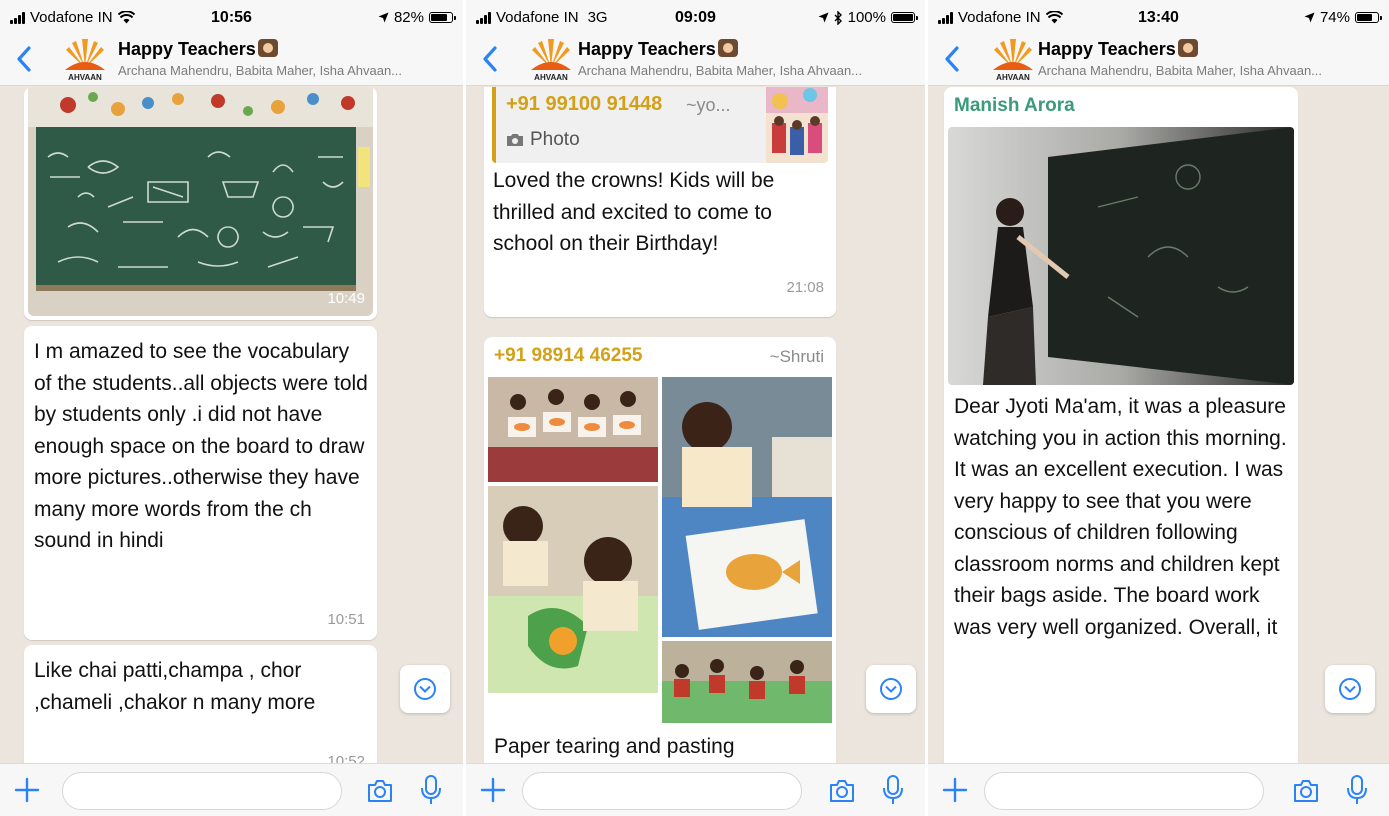 Image resolution: width=1389 pixels, height=816 pixels. What do you see at coordinates (838, 17) in the screenshot?
I see `bluetooth-icon` at bounding box center [838, 17].